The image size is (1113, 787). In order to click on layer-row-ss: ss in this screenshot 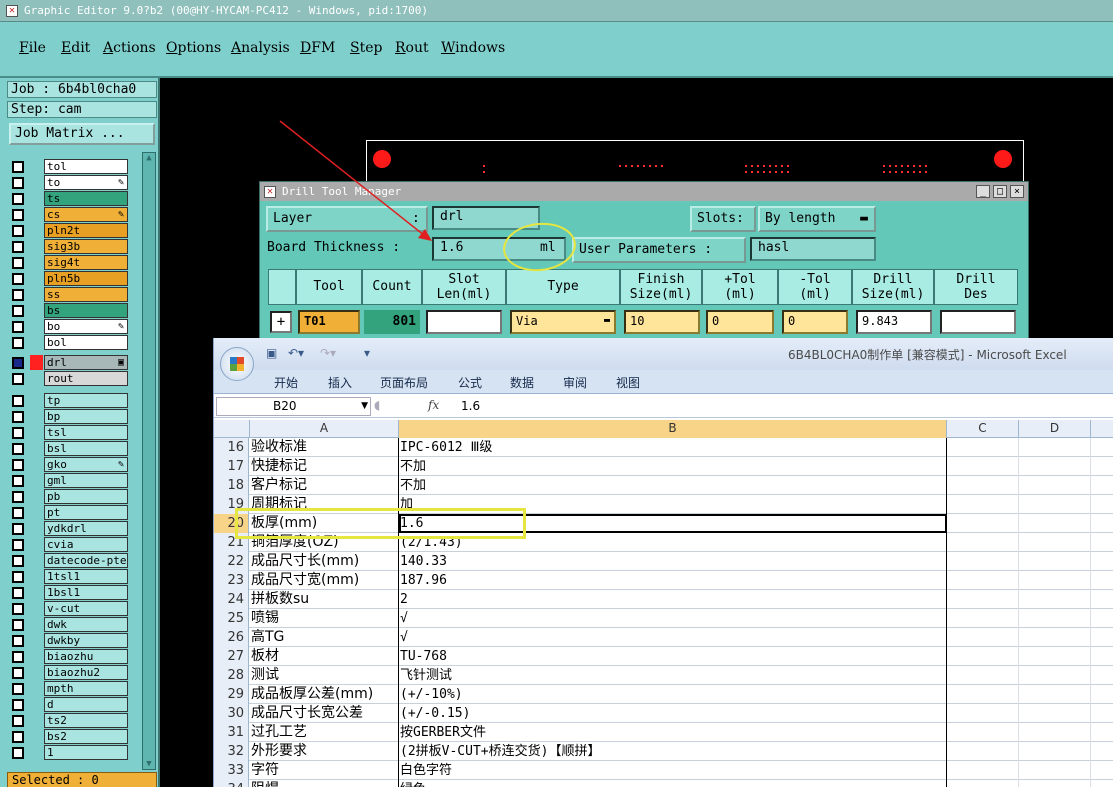, I will do `click(71, 294)`.